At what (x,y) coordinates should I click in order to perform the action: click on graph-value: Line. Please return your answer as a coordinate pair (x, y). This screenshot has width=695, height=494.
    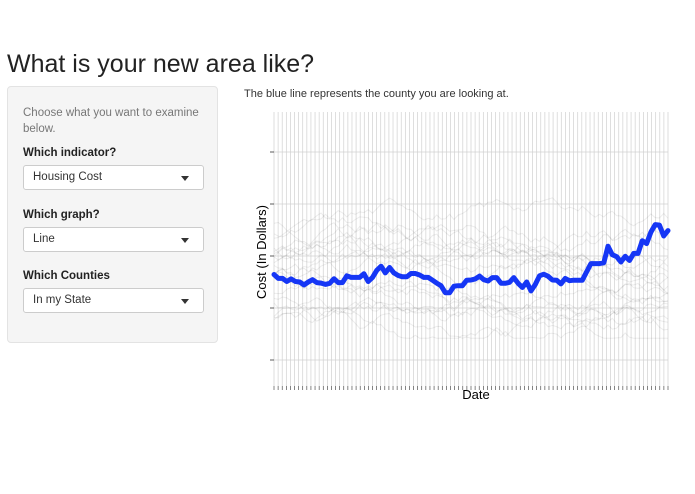
    Looking at the image, I should click on (44, 239).